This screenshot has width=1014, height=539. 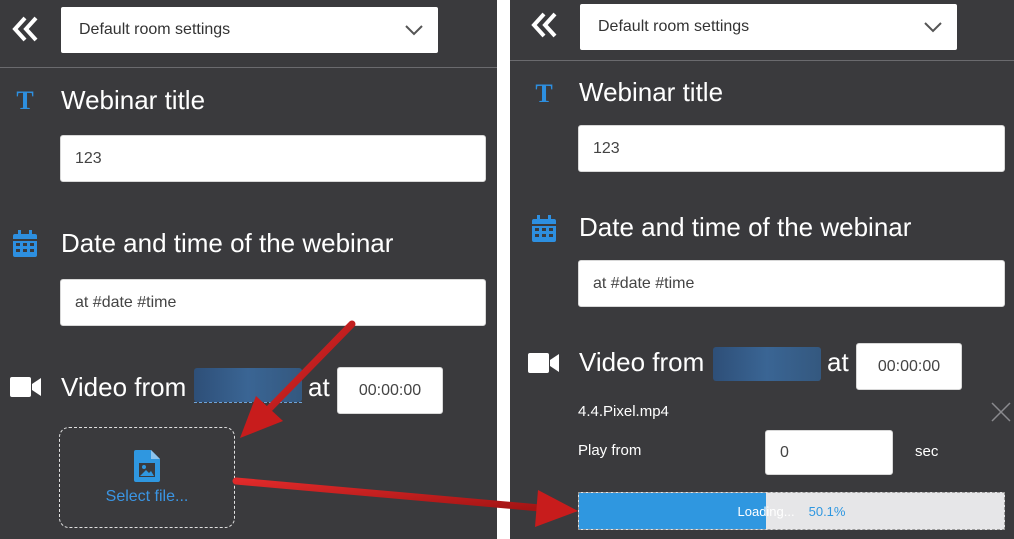 I want to click on close-icon, so click(x=1001, y=412).